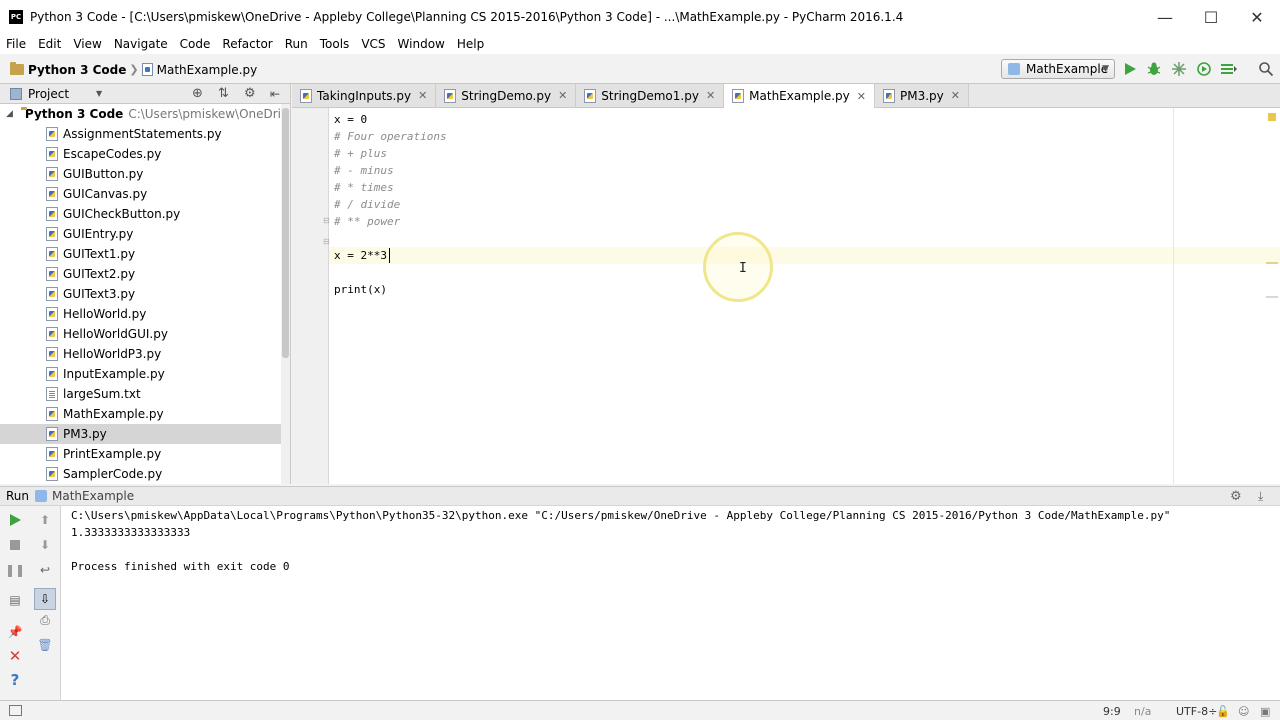 The image size is (1280, 720). I want to click on tool-windows-icon, so click(15, 710).